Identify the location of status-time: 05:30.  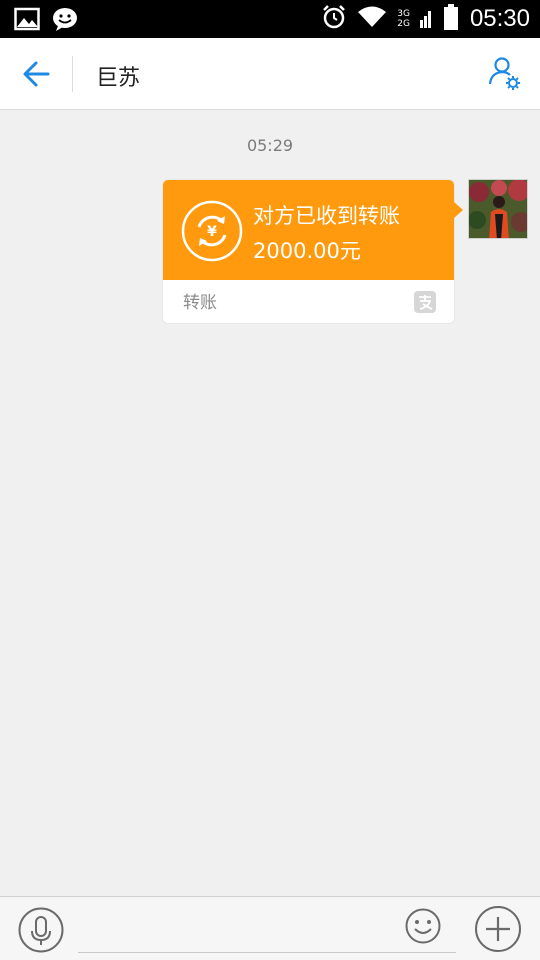
(499, 18).